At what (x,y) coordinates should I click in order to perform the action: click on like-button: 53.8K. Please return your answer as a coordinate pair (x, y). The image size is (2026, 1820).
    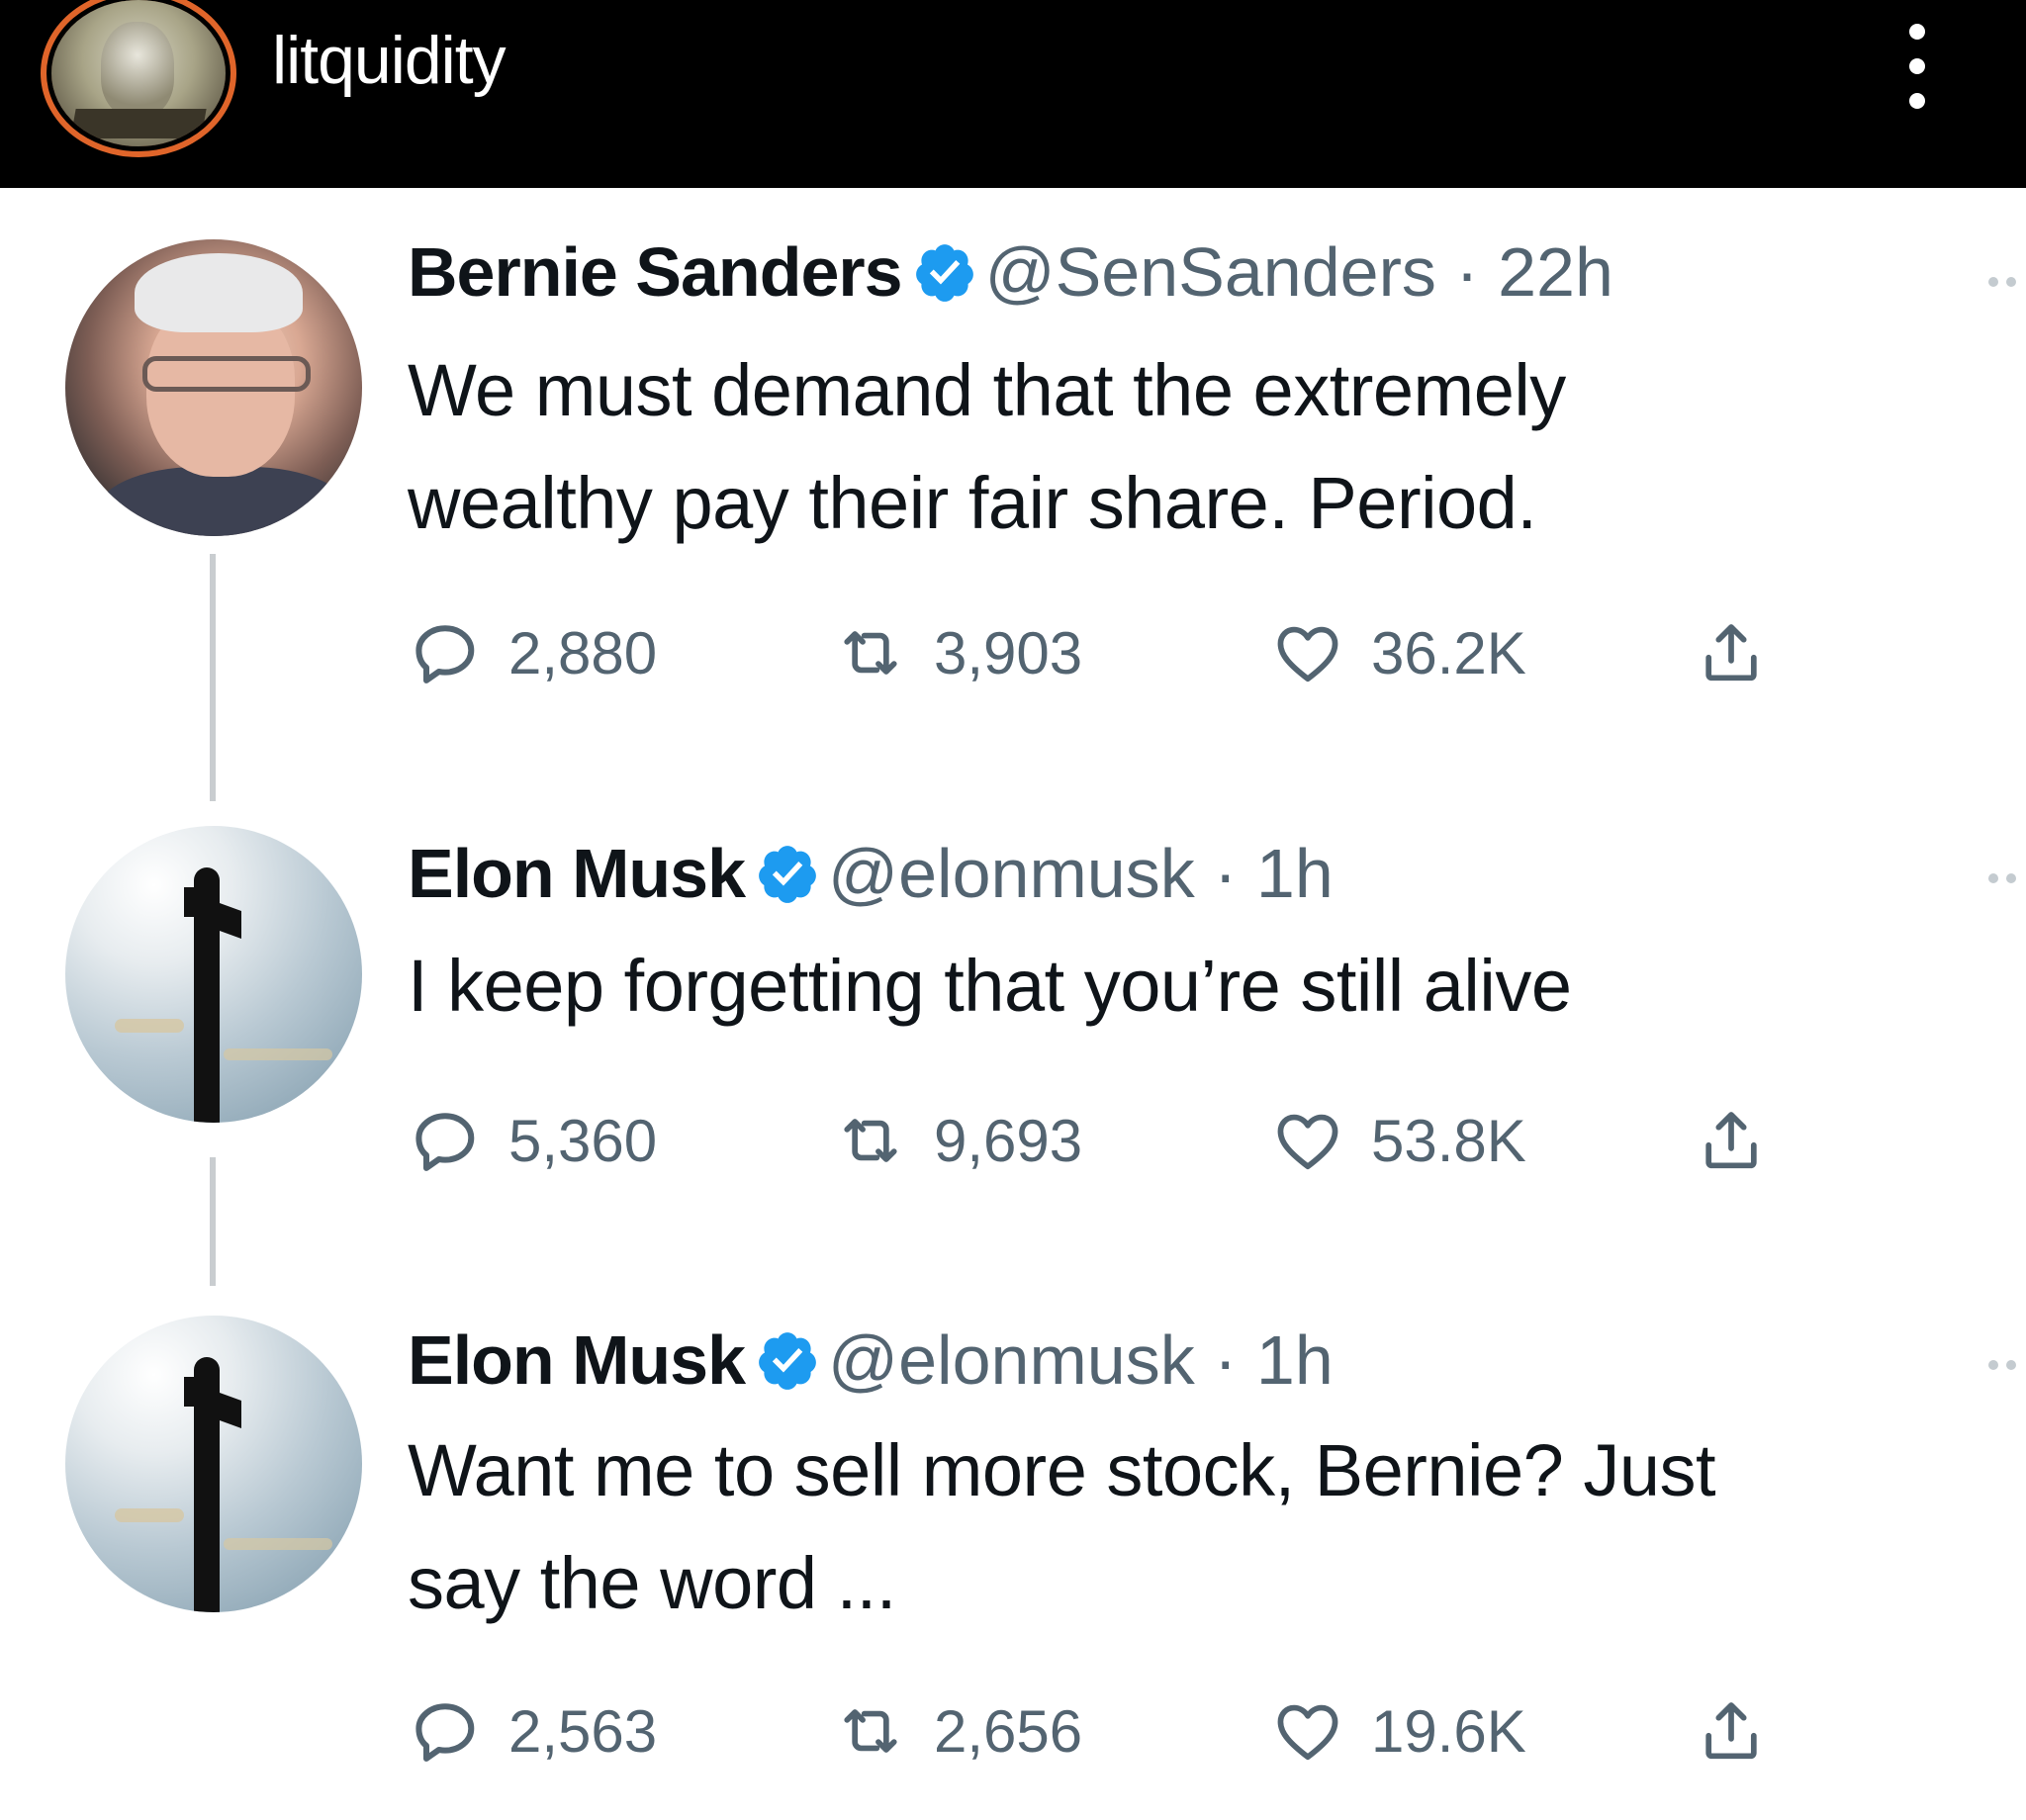
    Looking at the image, I should click on (1398, 1140).